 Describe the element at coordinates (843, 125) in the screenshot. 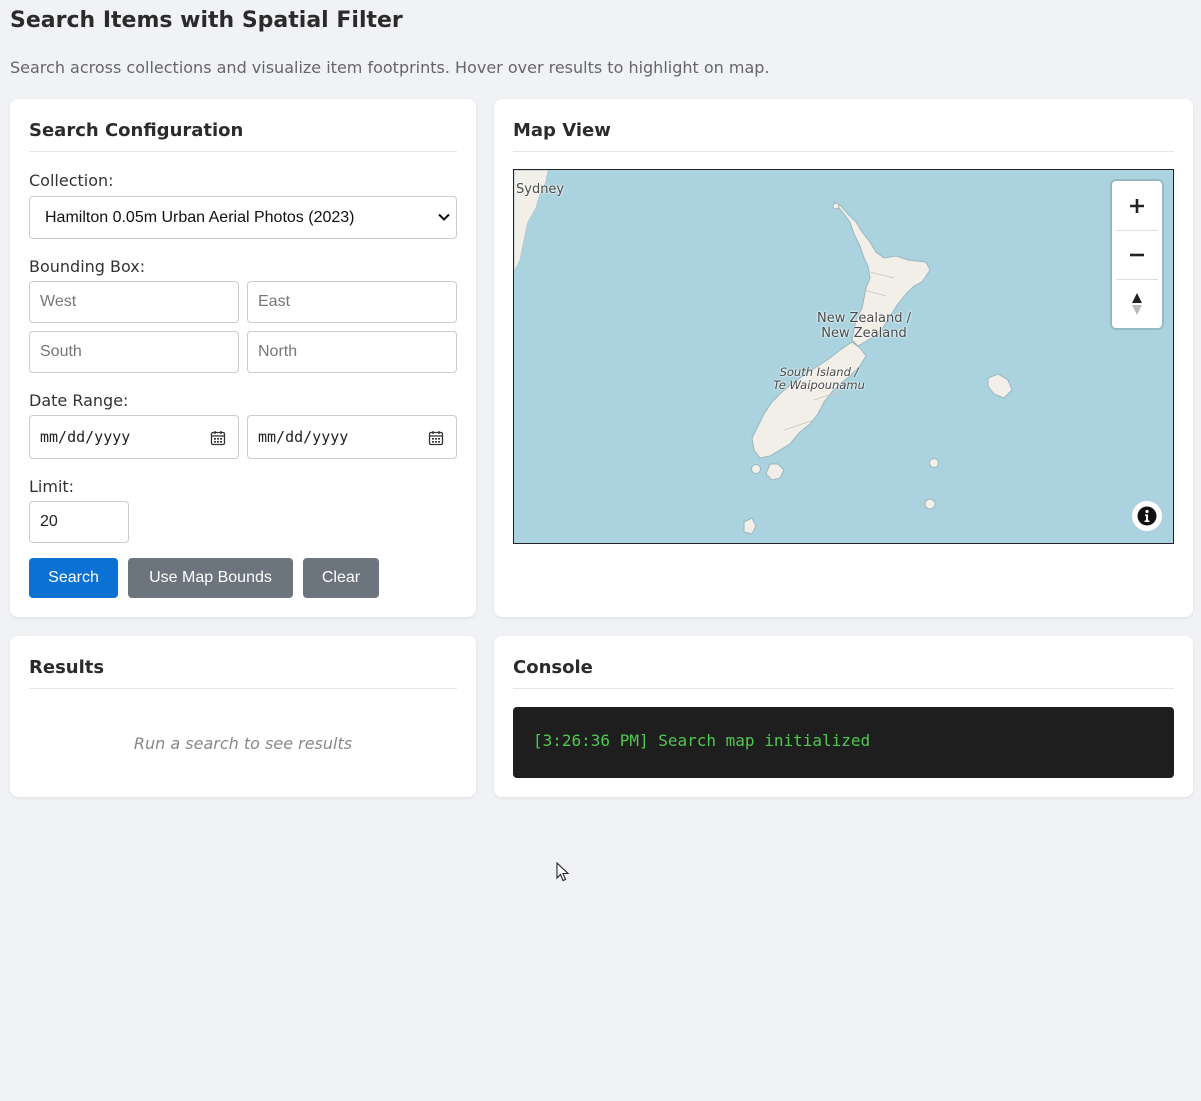

I see `map-view-heading: Map View` at that location.